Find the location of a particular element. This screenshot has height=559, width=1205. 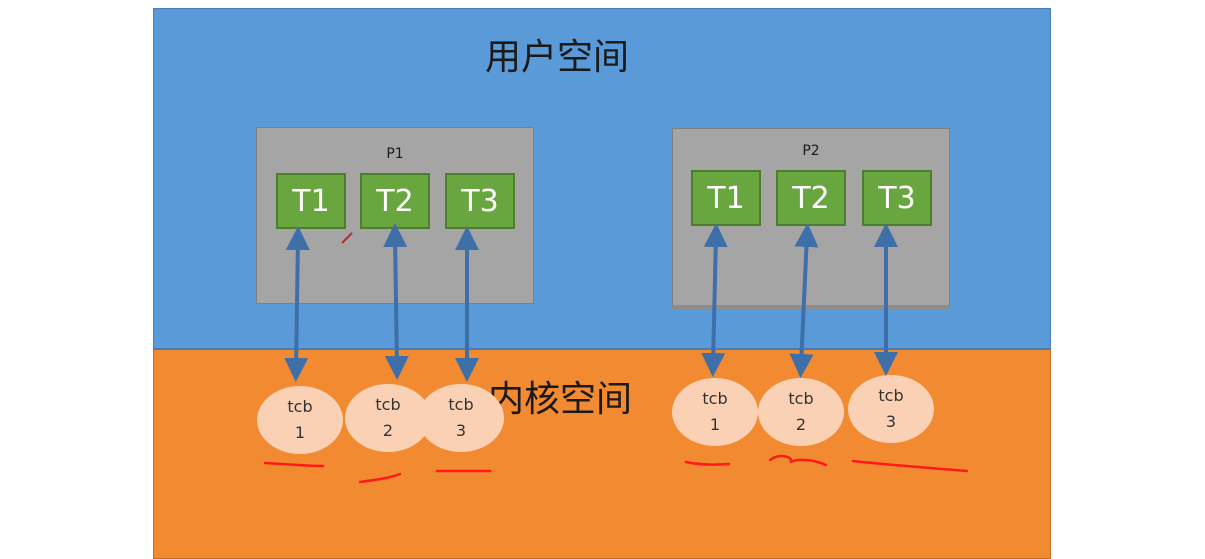

p1-t2-tcb2-arrow is located at coordinates (396, 301).